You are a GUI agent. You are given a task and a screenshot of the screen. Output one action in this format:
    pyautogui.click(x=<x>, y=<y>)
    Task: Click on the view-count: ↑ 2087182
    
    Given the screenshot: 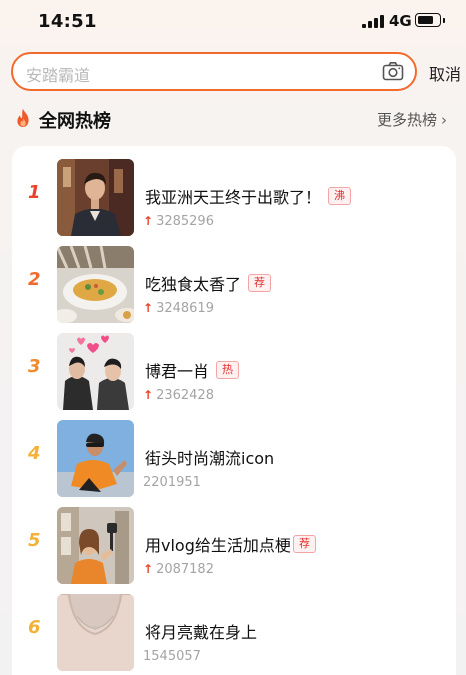 What is the action you would take?
    pyautogui.click(x=178, y=569)
    